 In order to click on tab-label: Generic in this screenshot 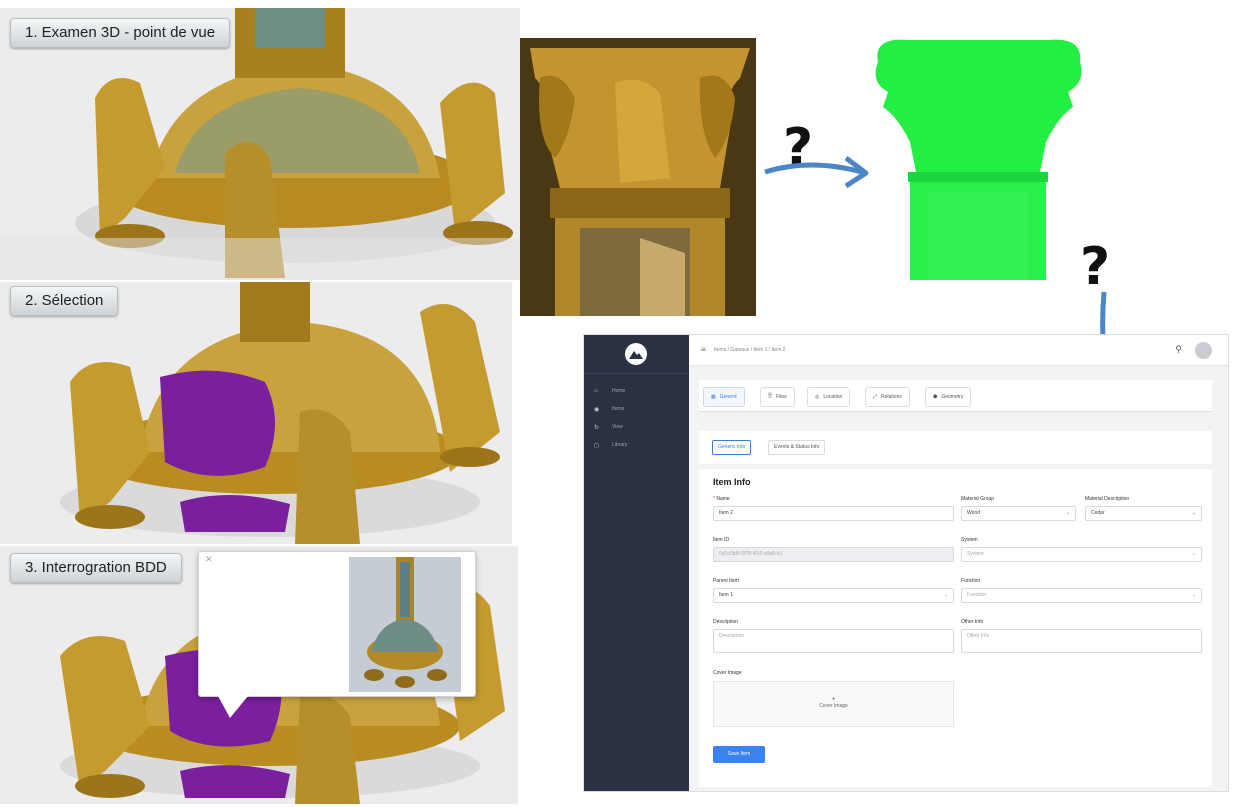, I will do `click(728, 397)`.